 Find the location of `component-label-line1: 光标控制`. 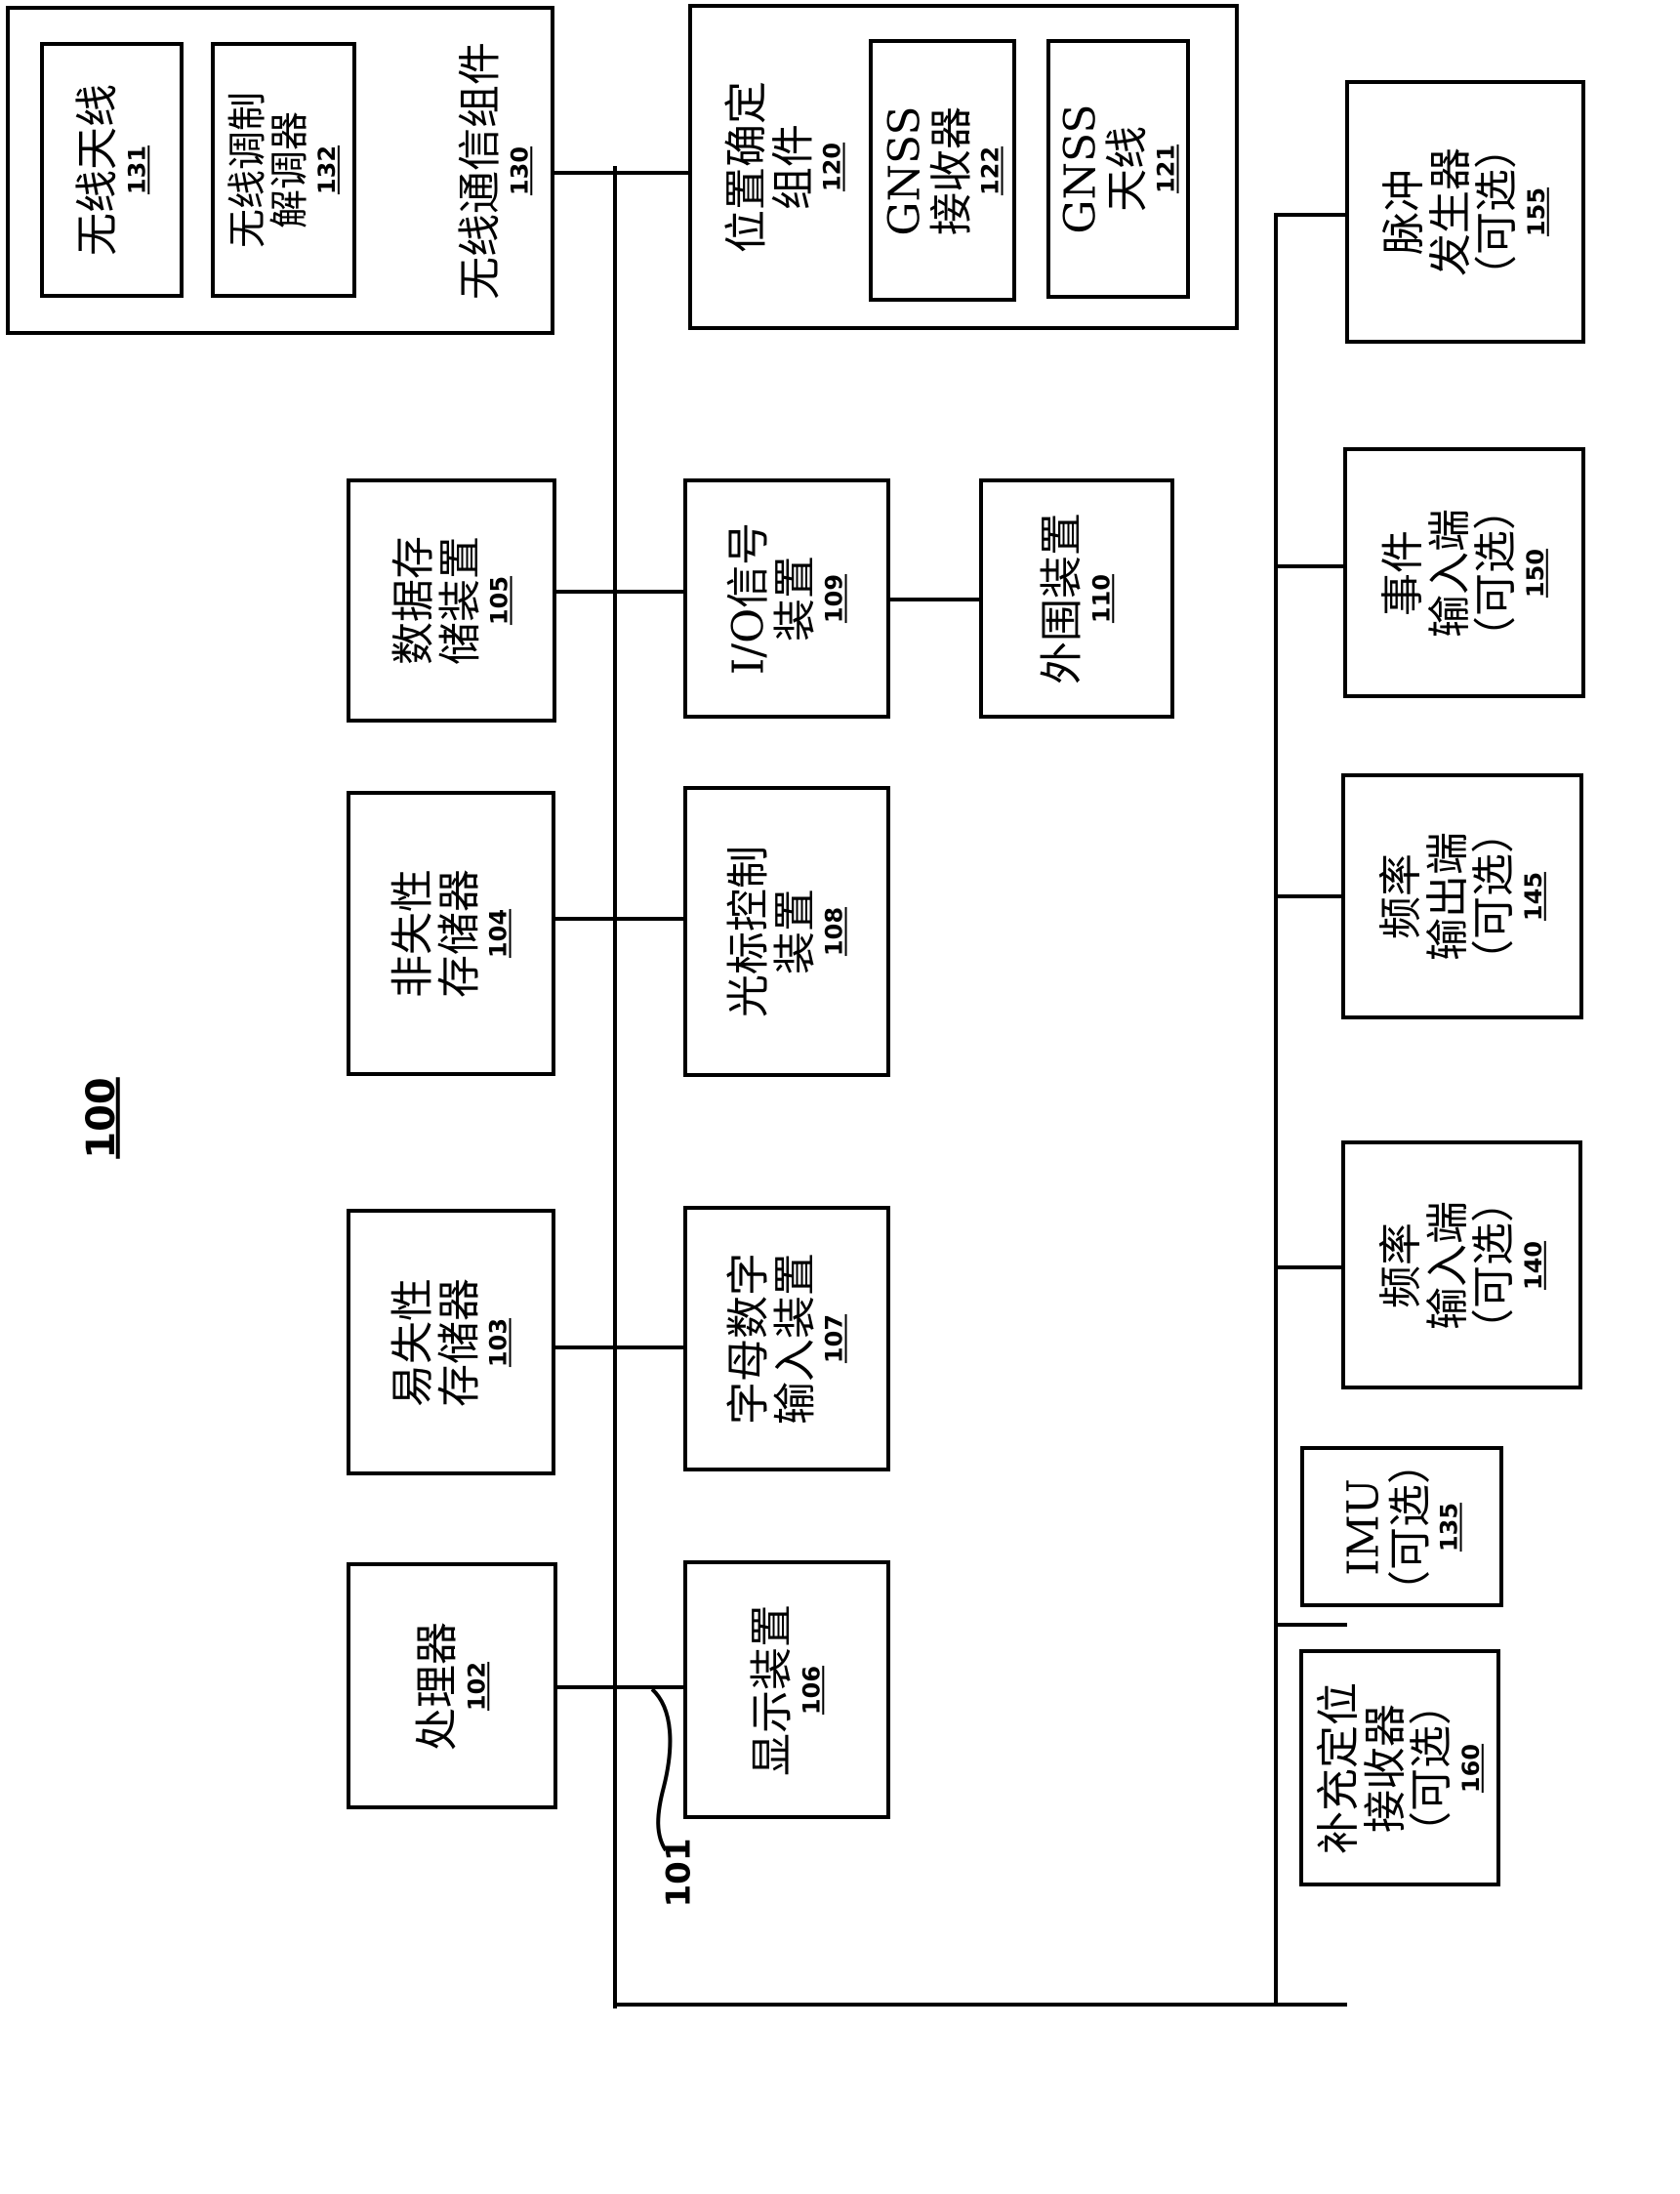

component-label-line1: 光标控制 is located at coordinates (748, 931).